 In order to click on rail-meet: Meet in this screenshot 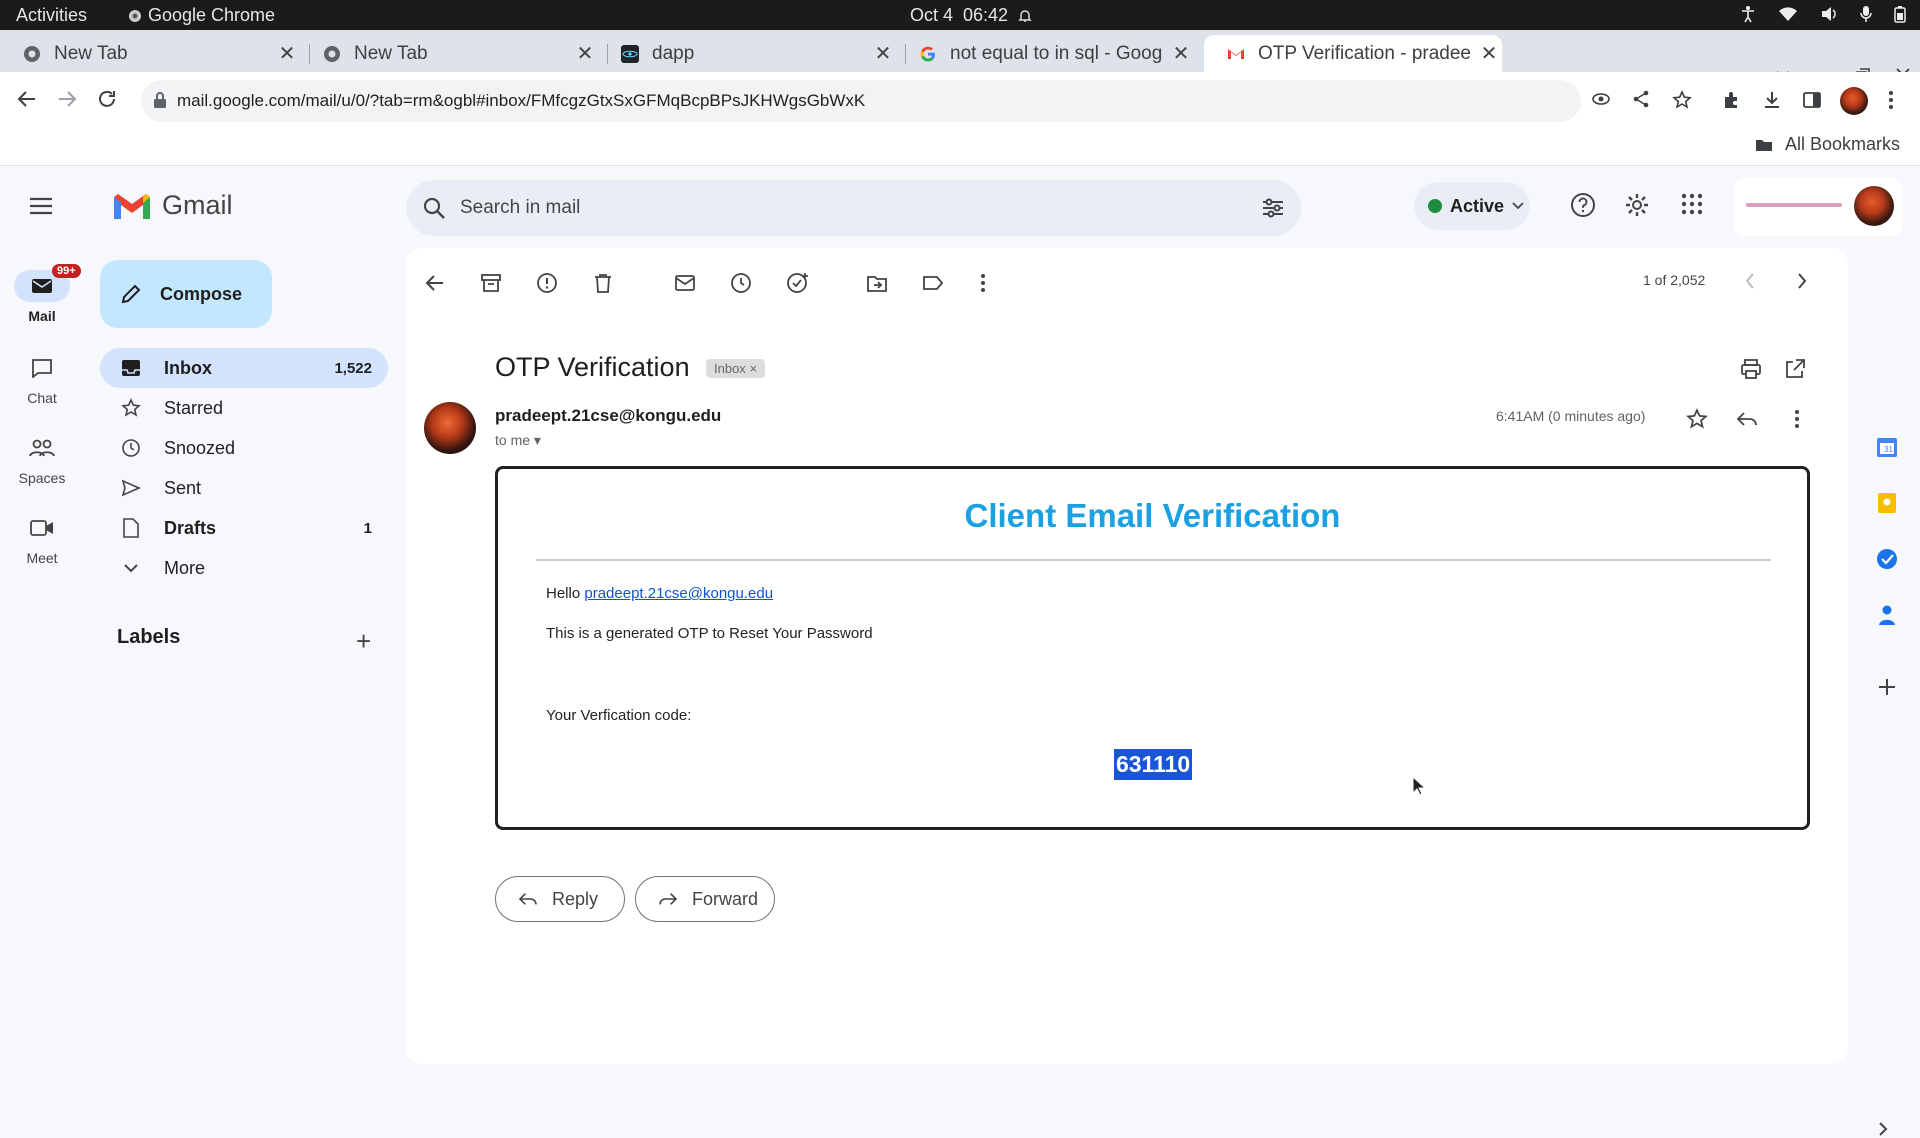, I will do `click(42, 539)`.